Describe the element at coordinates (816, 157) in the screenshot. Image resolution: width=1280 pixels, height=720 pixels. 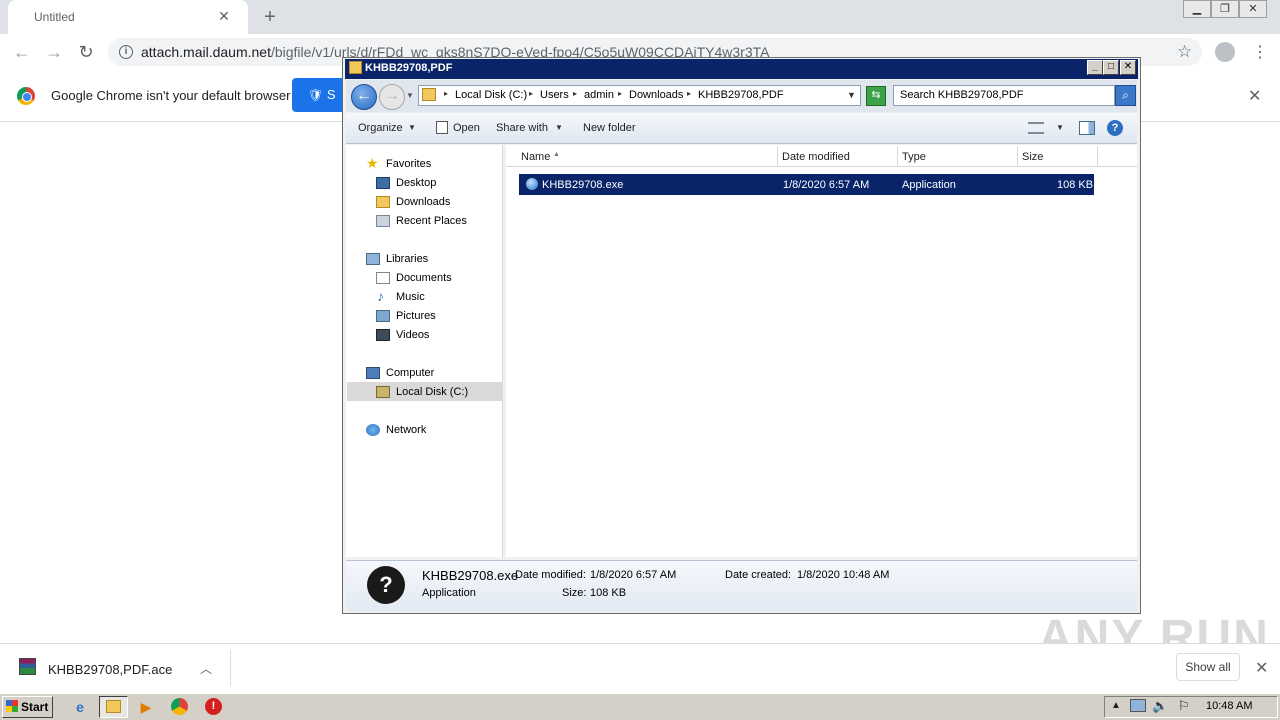
I see `column-date-modified: Date modified` at that location.